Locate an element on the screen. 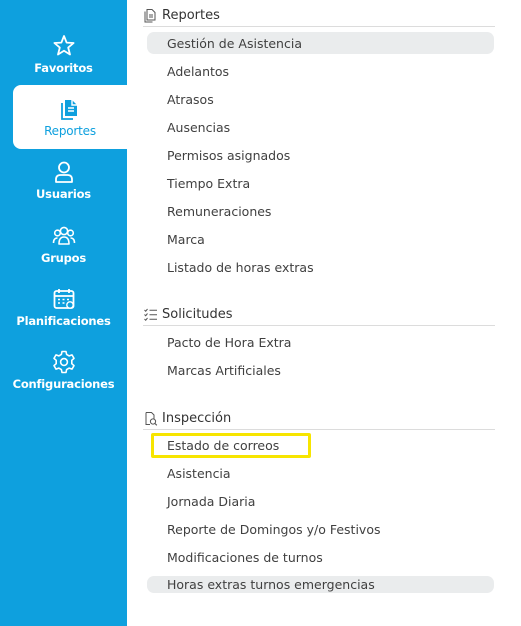 Image resolution: width=521 pixels, height=626 pixels. group-icon is located at coordinates (63, 235).